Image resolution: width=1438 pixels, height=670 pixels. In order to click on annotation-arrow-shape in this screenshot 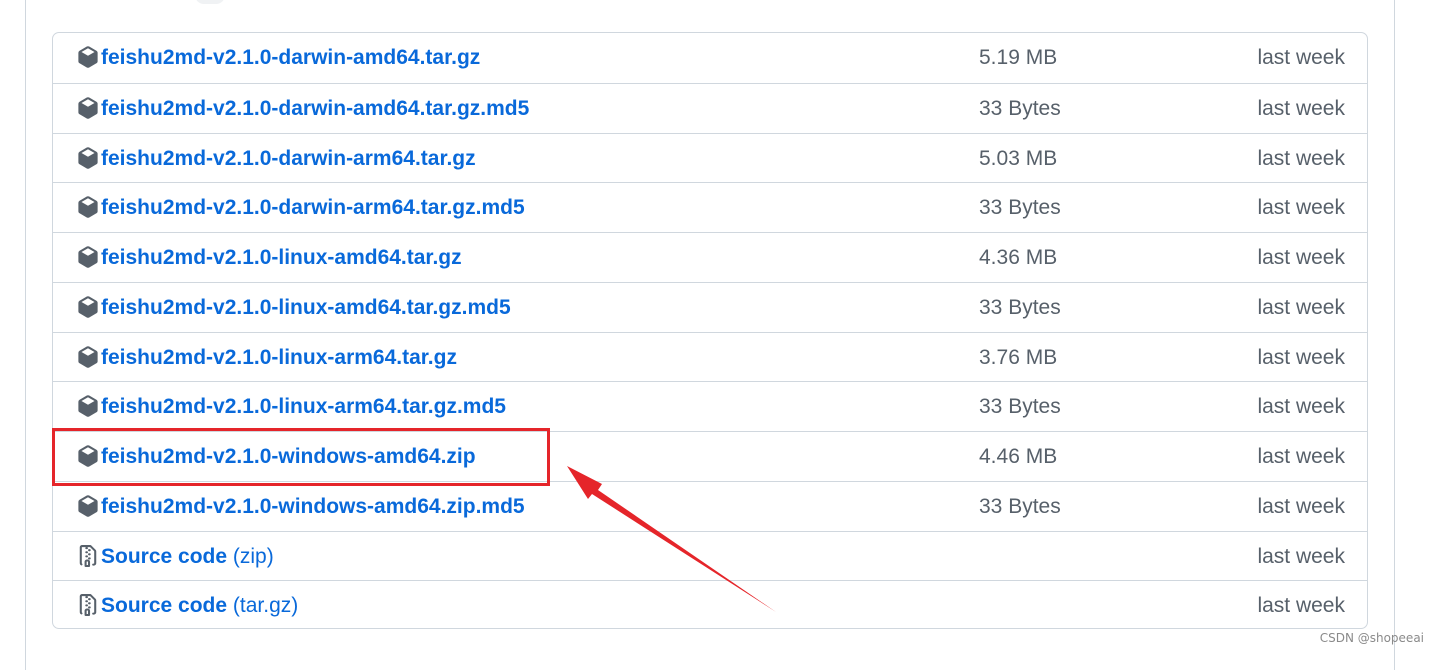, I will do `click(671, 539)`.